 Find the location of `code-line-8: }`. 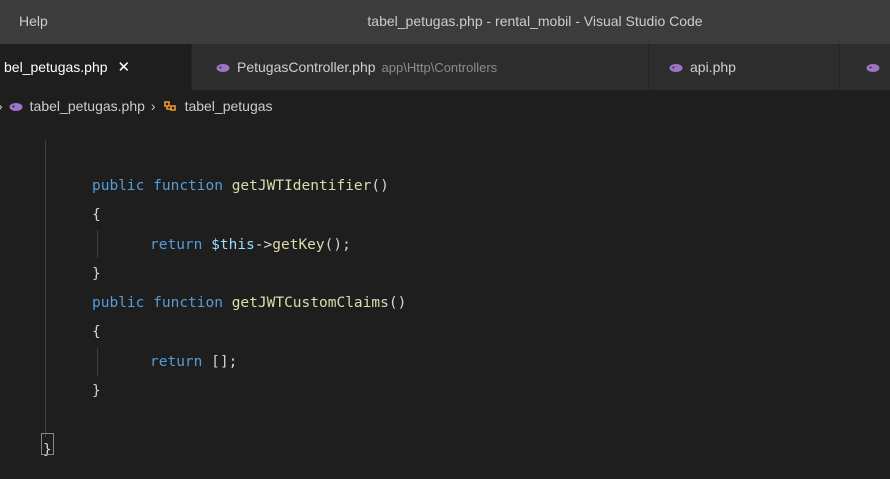

code-line-8: } is located at coordinates (96, 391).